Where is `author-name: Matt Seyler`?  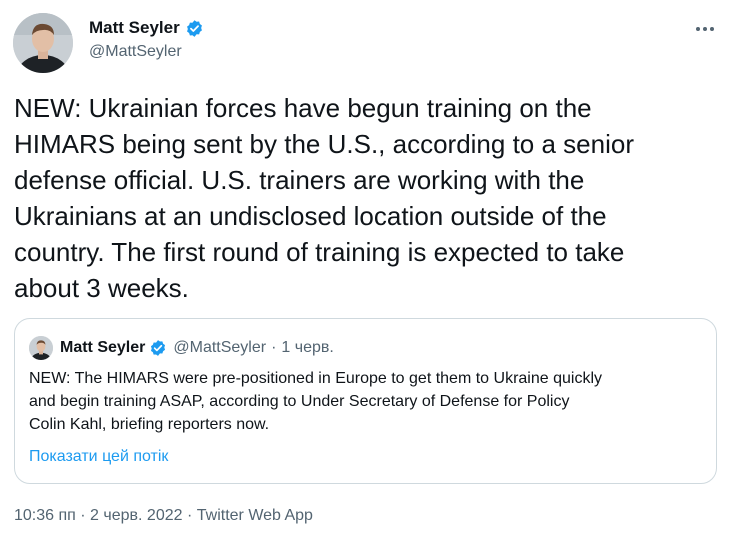
author-name: Matt Seyler is located at coordinates (134, 28).